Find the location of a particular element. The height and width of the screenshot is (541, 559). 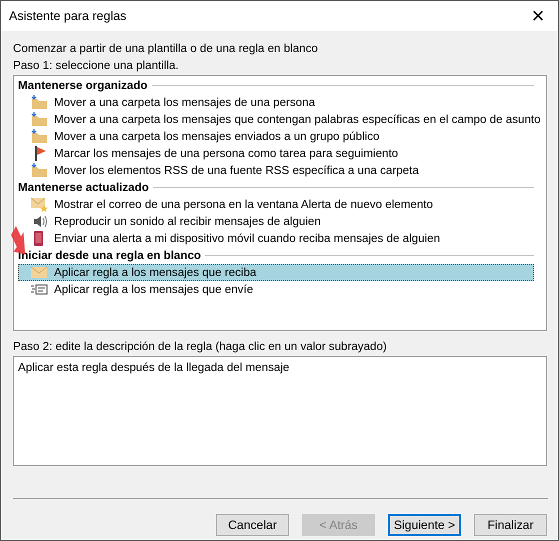

window-title: Asistente para reglas is located at coordinates (67, 16).